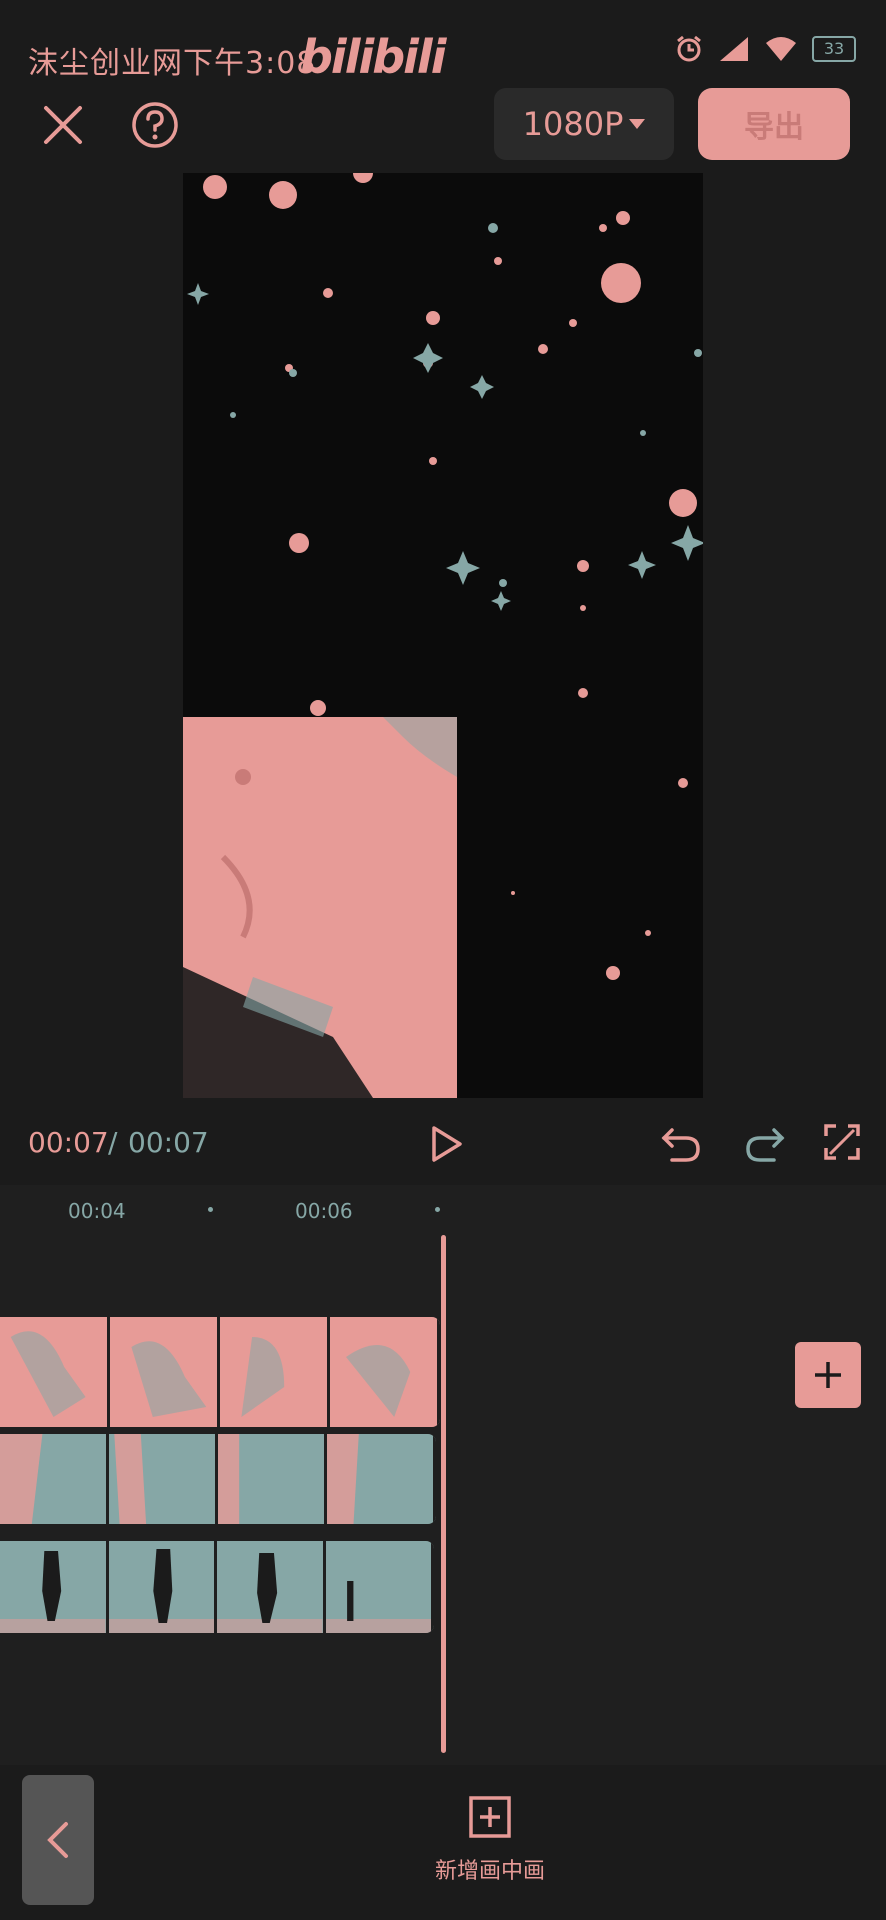  What do you see at coordinates (324, 1211) in the screenshot?
I see `timeline-tick: 00:06` at bounding box center [324, 1211].